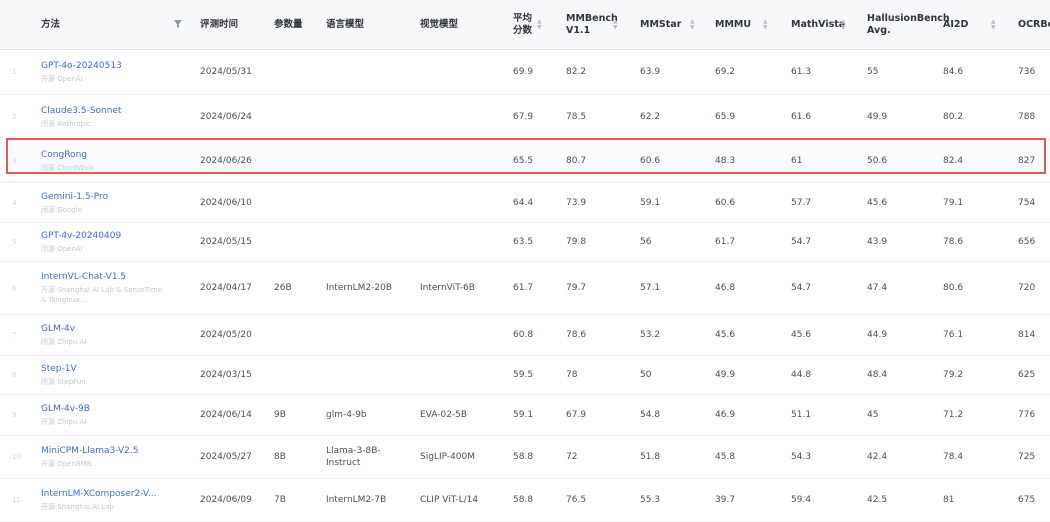 This screenshot has height=522, width=1050. I want to click on header-ai2d: AI2D, so click(955, 25).